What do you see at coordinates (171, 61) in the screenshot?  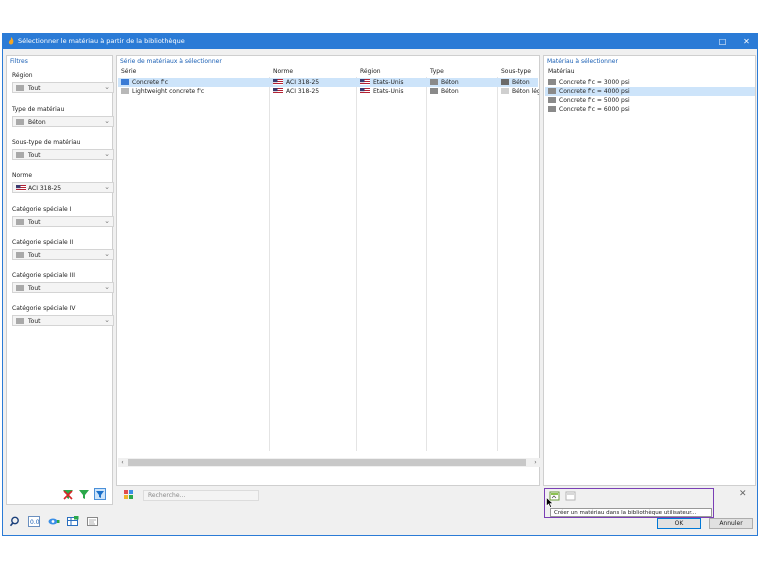 I see `series-header: Série de matériaux à sélectionner` at bounding box center [171, 61].